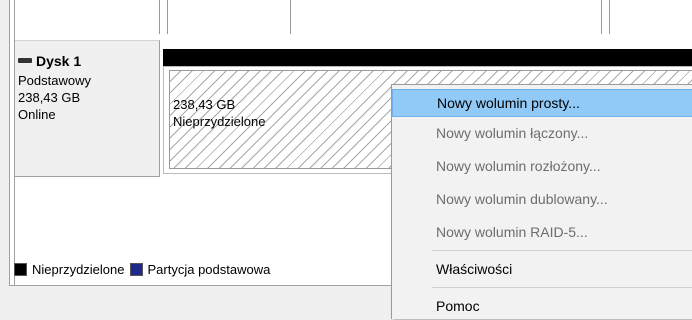  What do you see at coordinates (209, 269) in the screenshot?
I see `legend-label-primary-partition: Partycja podstawowa` at bounding box center [209, 269].